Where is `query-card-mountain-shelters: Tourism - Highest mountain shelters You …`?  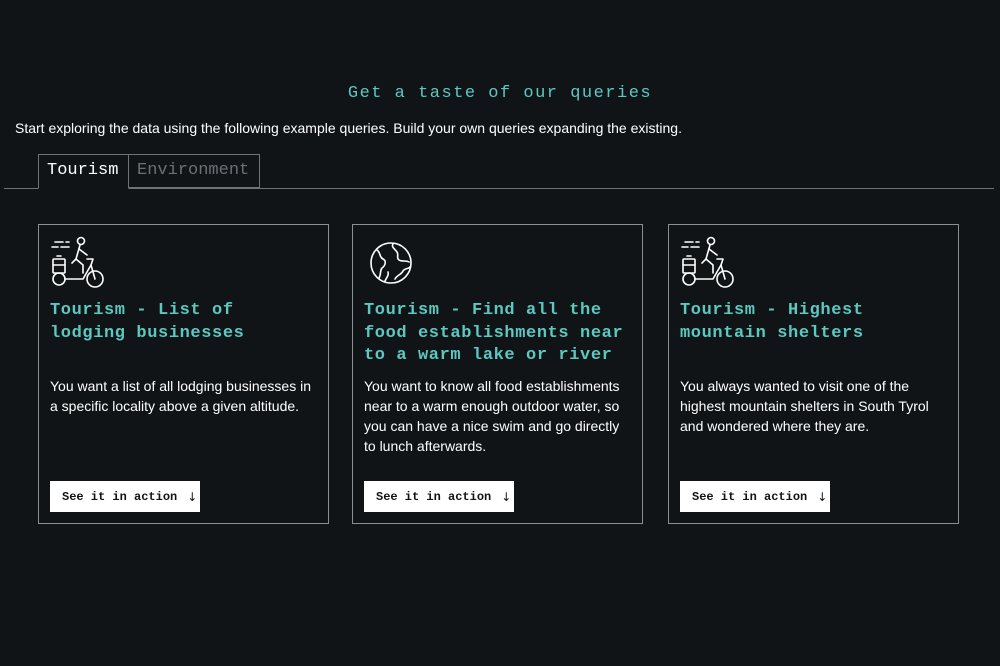 query-card-mountain-shelters: Tourism - Highest mountain shelters You … is located at coordinates (813, 374).